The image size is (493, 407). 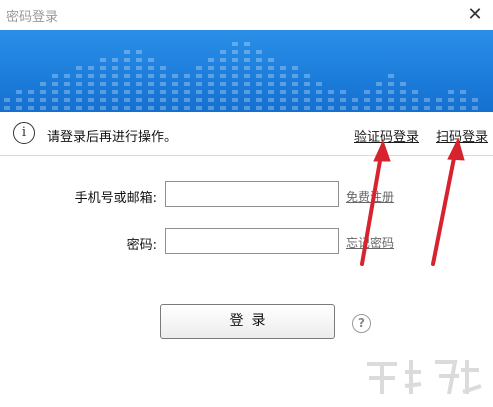 I want to click on annotation-arrow-right, so click(x=444, y=208).